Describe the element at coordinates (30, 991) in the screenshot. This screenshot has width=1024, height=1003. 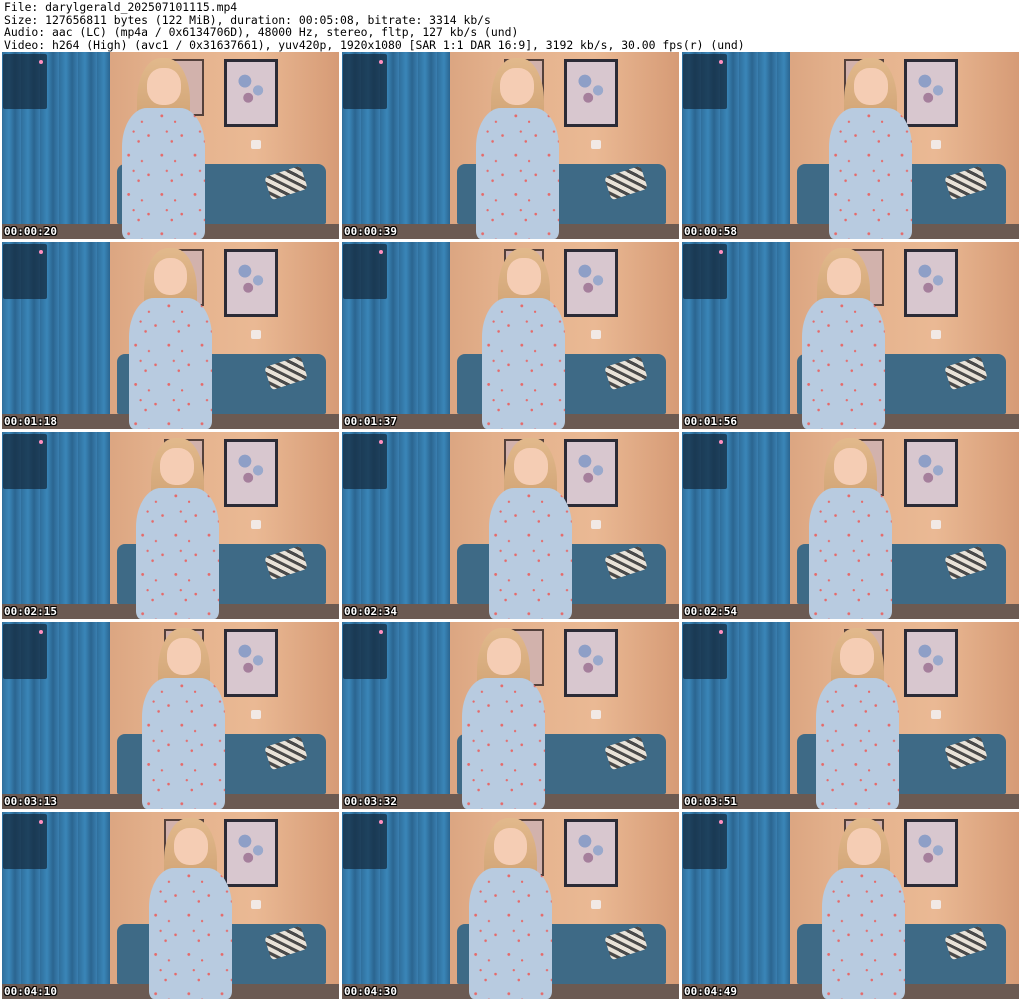
I see `thumbnail-timestamp: 00:04:10` at that location.